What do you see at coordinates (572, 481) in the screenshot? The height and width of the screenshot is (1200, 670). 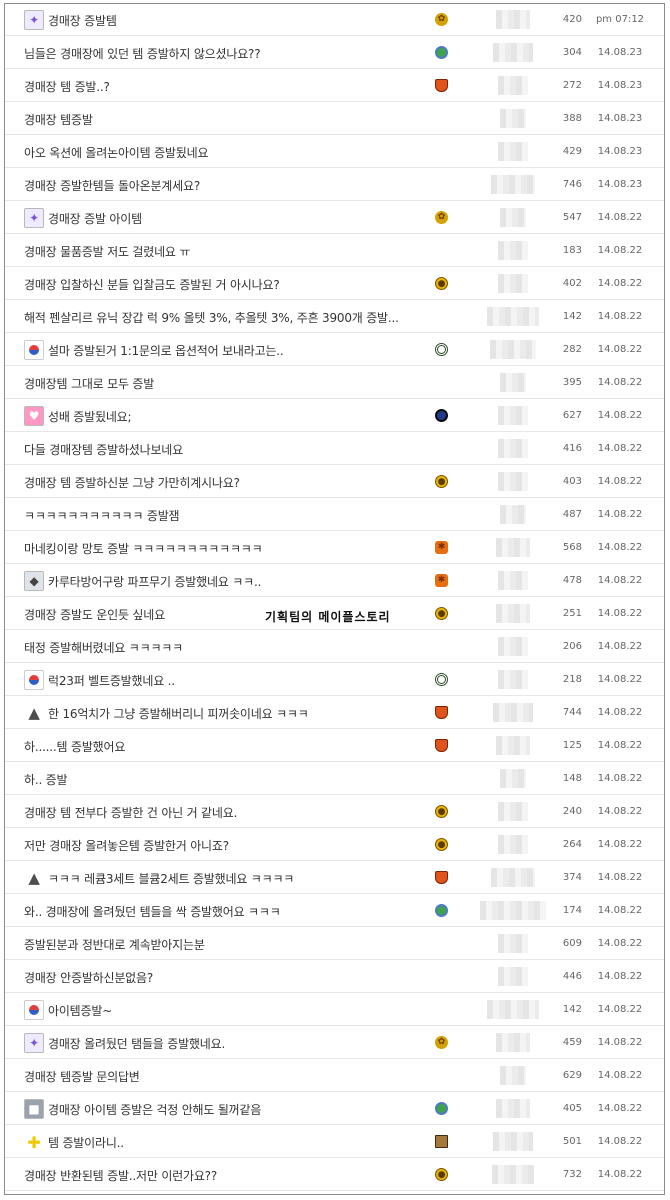 I see `view-count: 403` at bounding box center [572, 481].